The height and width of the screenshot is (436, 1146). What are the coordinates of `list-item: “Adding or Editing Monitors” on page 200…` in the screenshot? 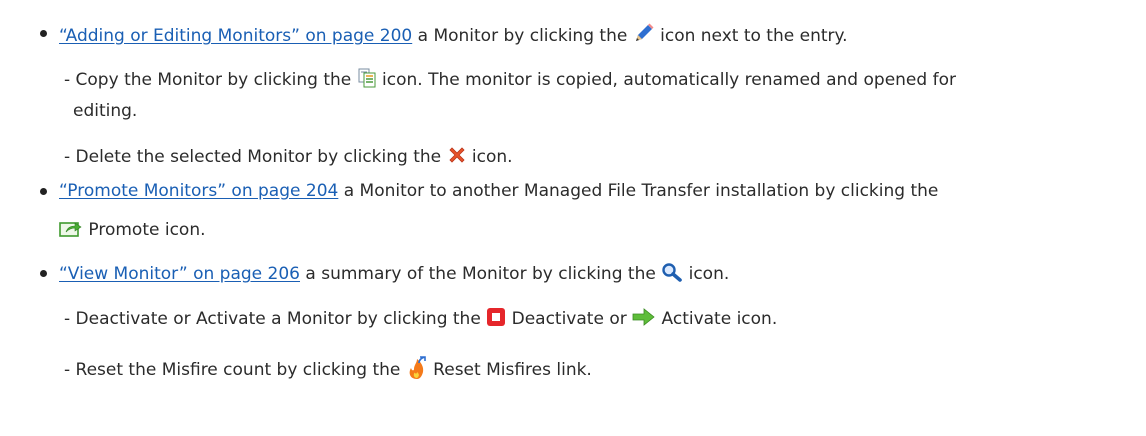 It's located at (453, 34).